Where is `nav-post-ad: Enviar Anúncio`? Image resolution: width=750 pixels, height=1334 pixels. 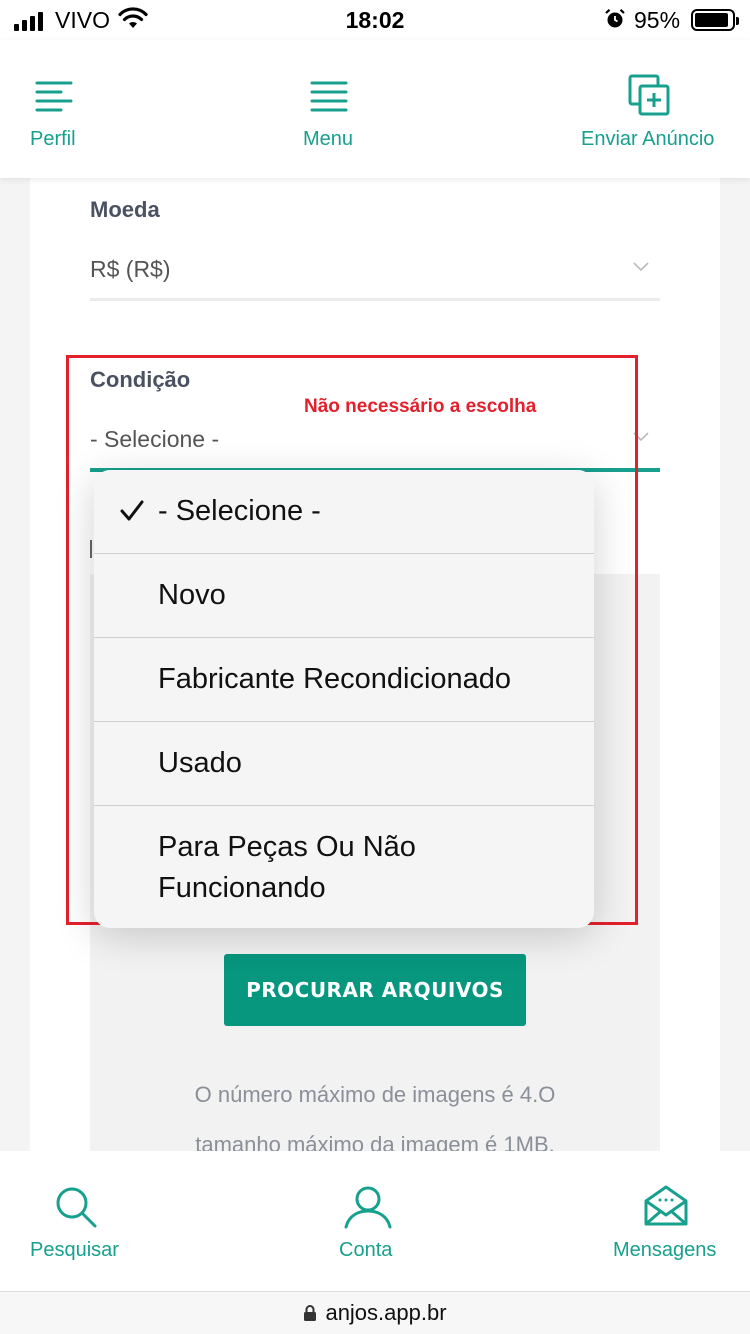
nav-post-ad: Enviar Anúncio is located at coordinates (650, 109).